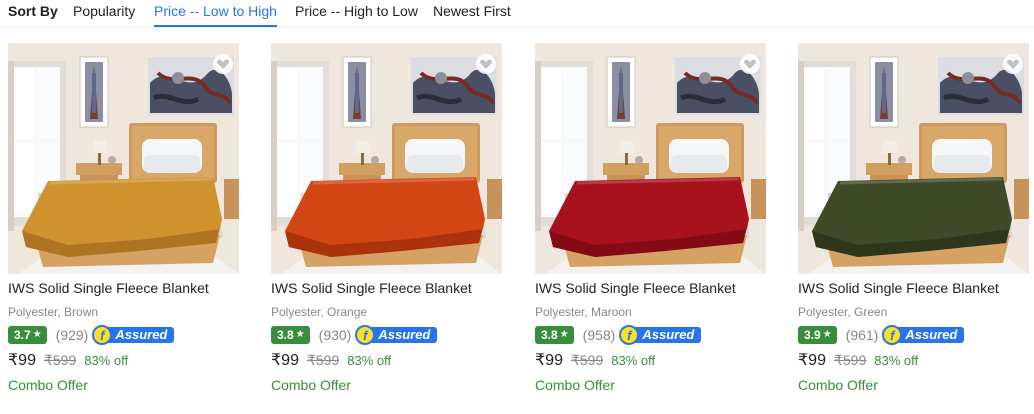 This screenshot has width=1034, height=414. What do you see at coordinates (618, 335) in the screenshot?
I see `rating-row: 3.8 ★ (958) f Assured` at bounding box center [618, 335].